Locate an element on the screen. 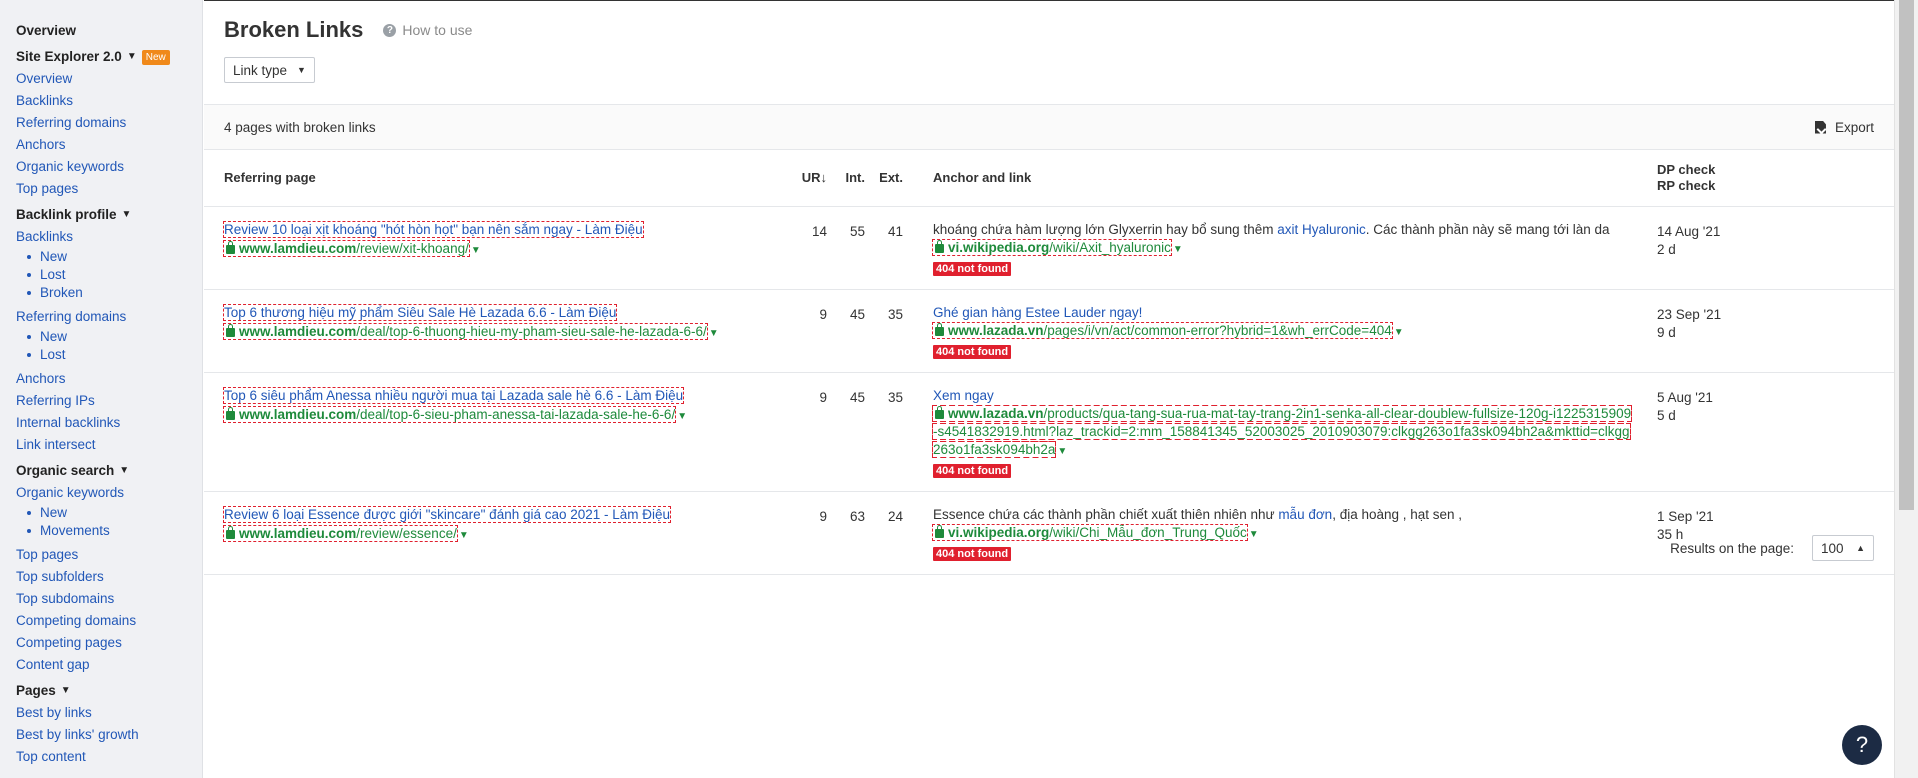 This screenshot has width=1918, height=778. sidebar-overview: Overview is located at coordinates (109, 31).